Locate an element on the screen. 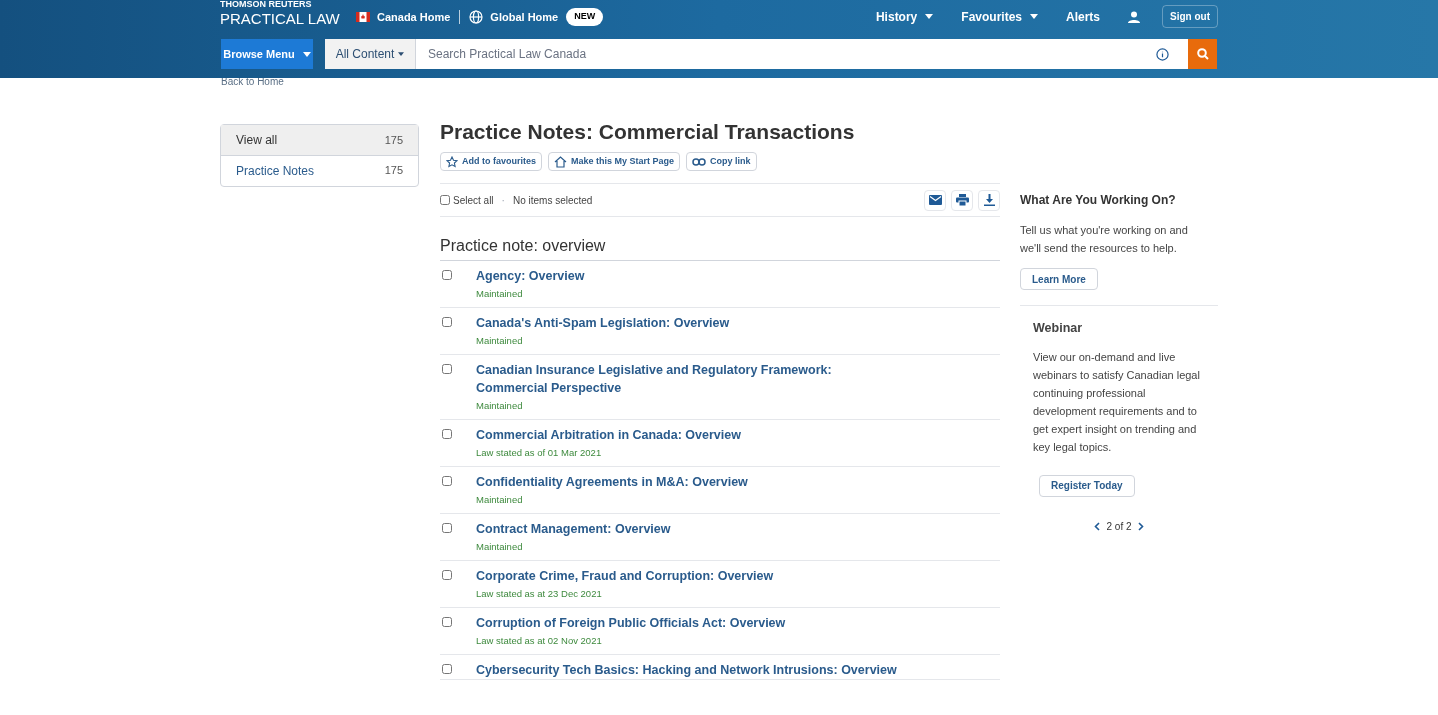  nav-link: Favourites is located at coordinates (999, 16).